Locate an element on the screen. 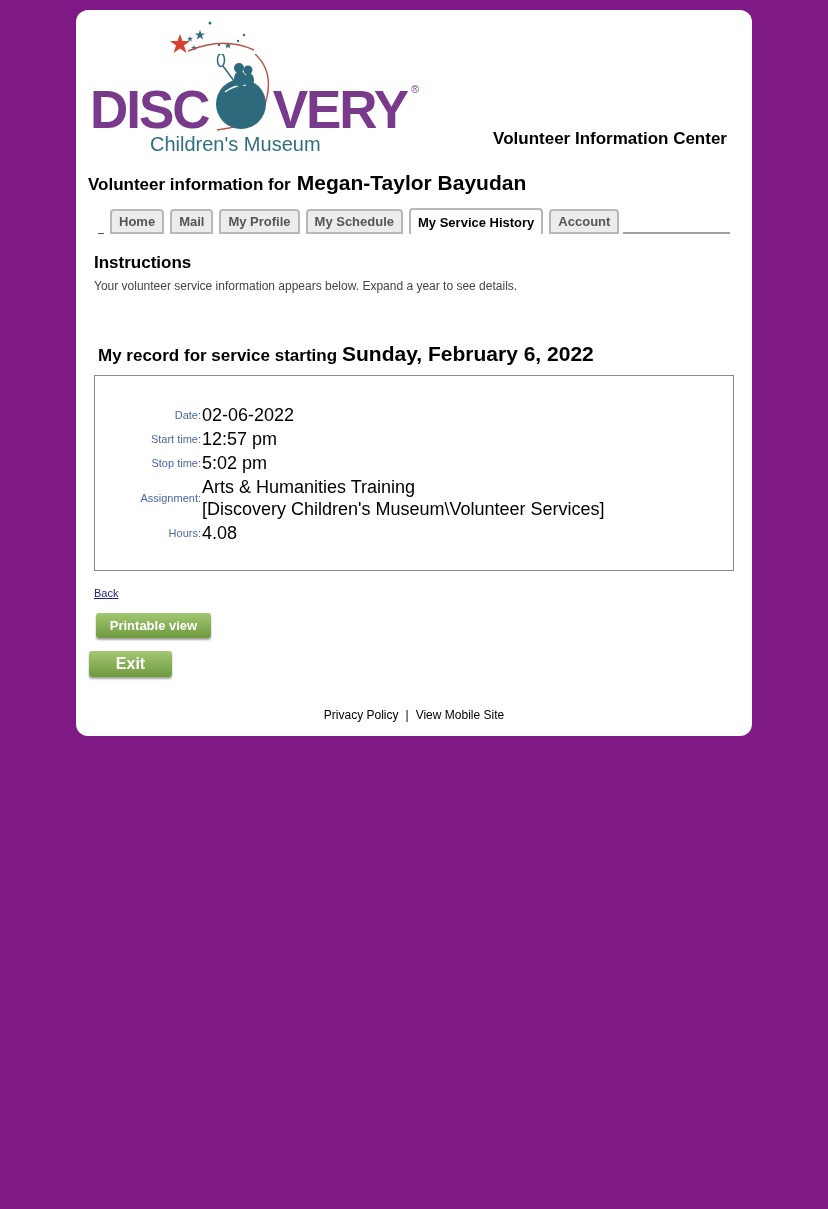 The image size is (828, 1209). nav-tab: Home is located at coordinates (137, 221).